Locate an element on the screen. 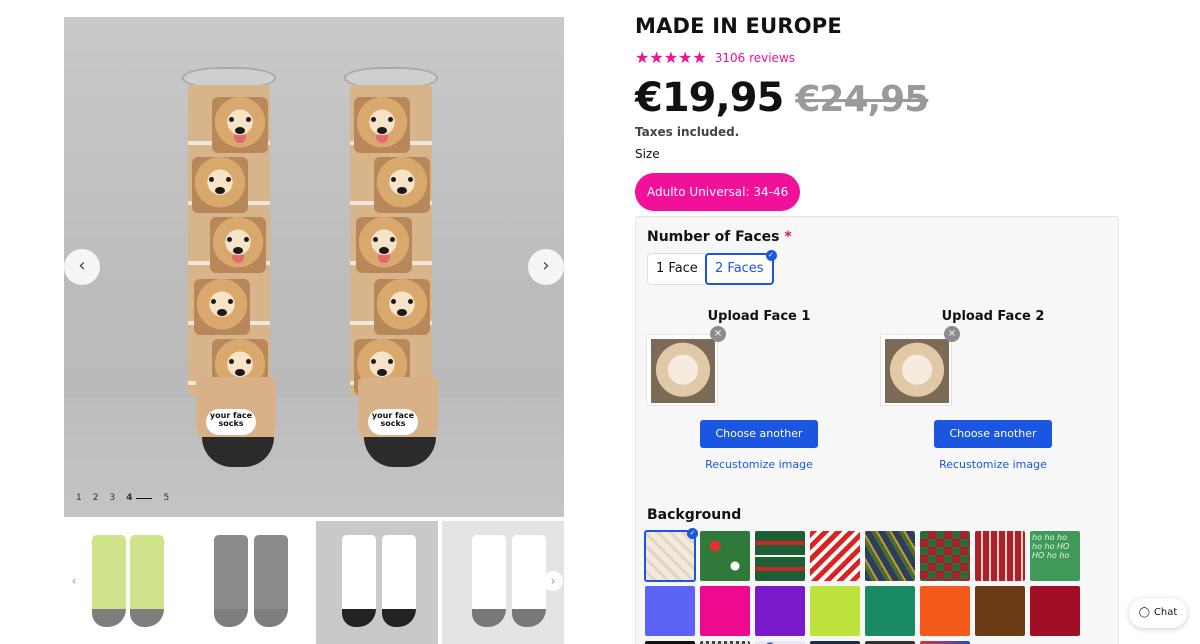  gallery-page-4-active: 4 is located at coordinates (139, 498).